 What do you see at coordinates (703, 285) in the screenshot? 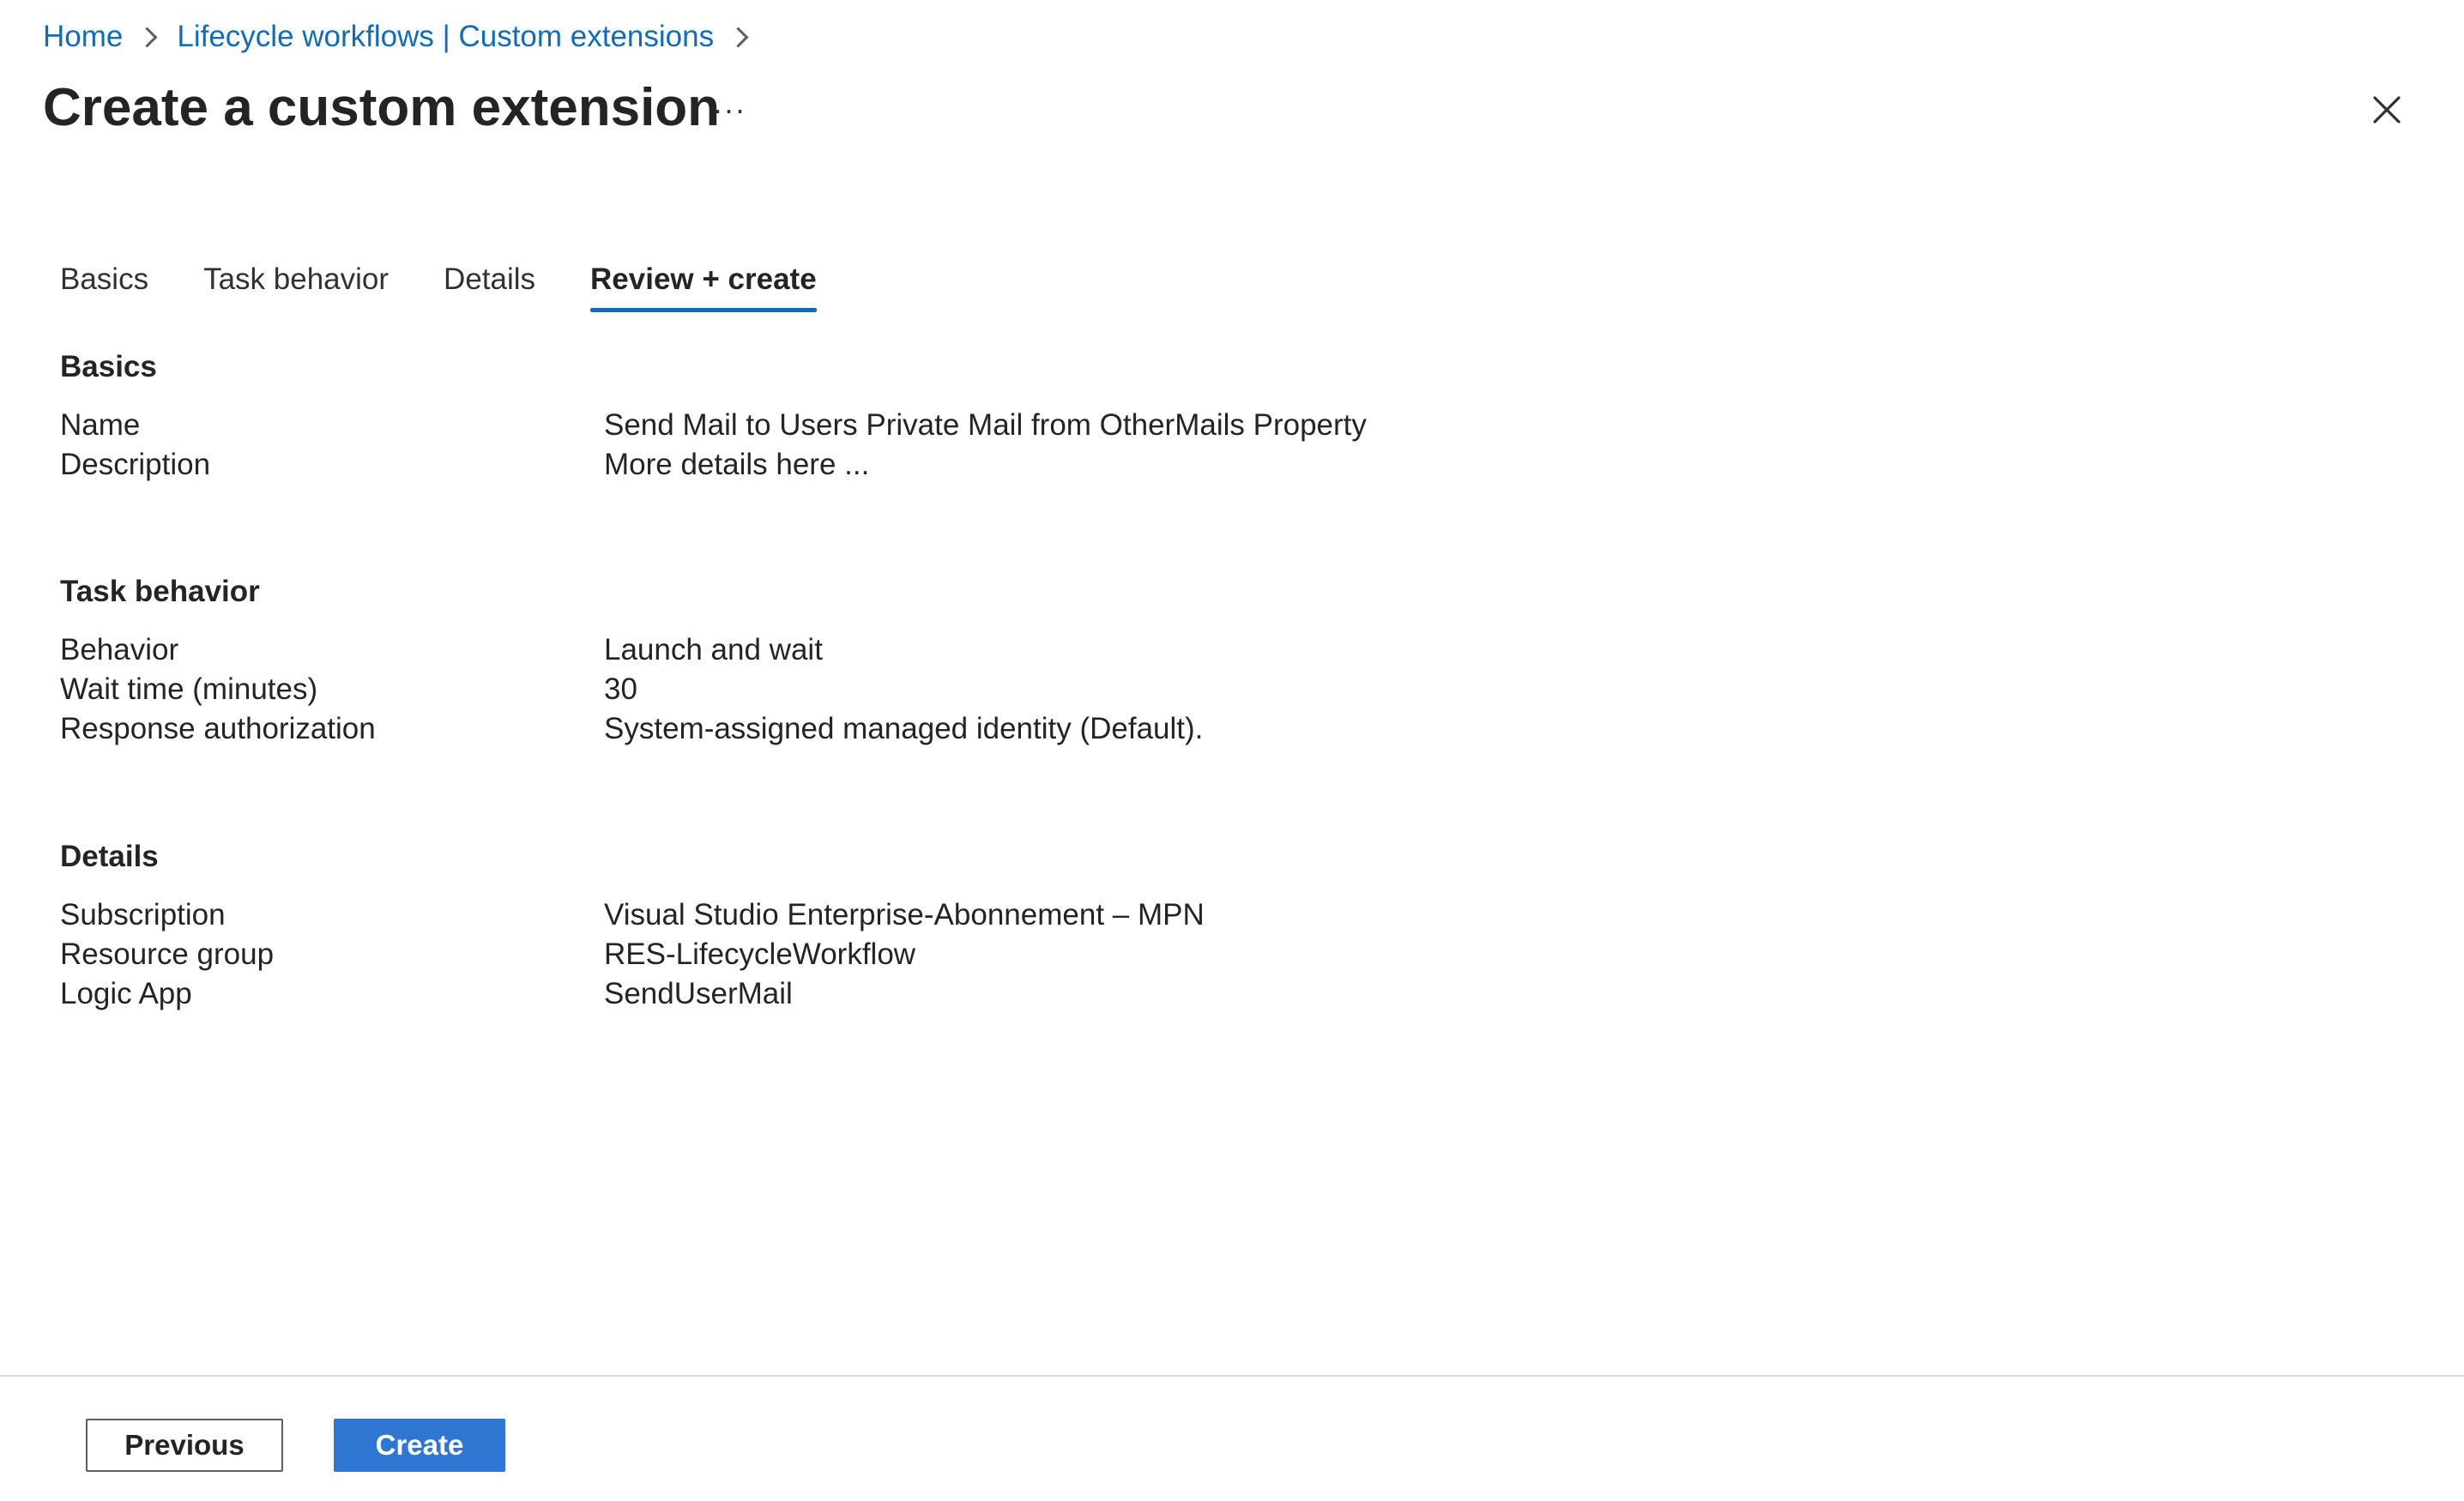
I see `tab-review-create: Review + create` at bounding box center [703, 285].